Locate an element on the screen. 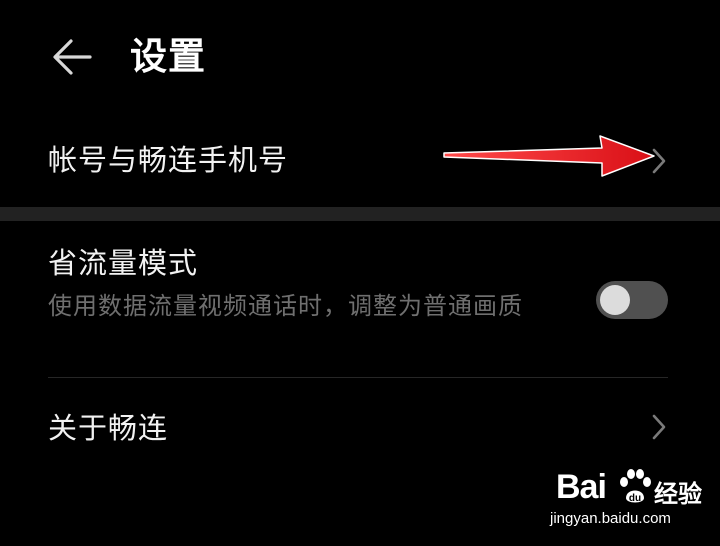 Image resolution: width=720 pixels, height=546 pixels. watermark-logo-text: Bai is located at coordinates (581, 487).